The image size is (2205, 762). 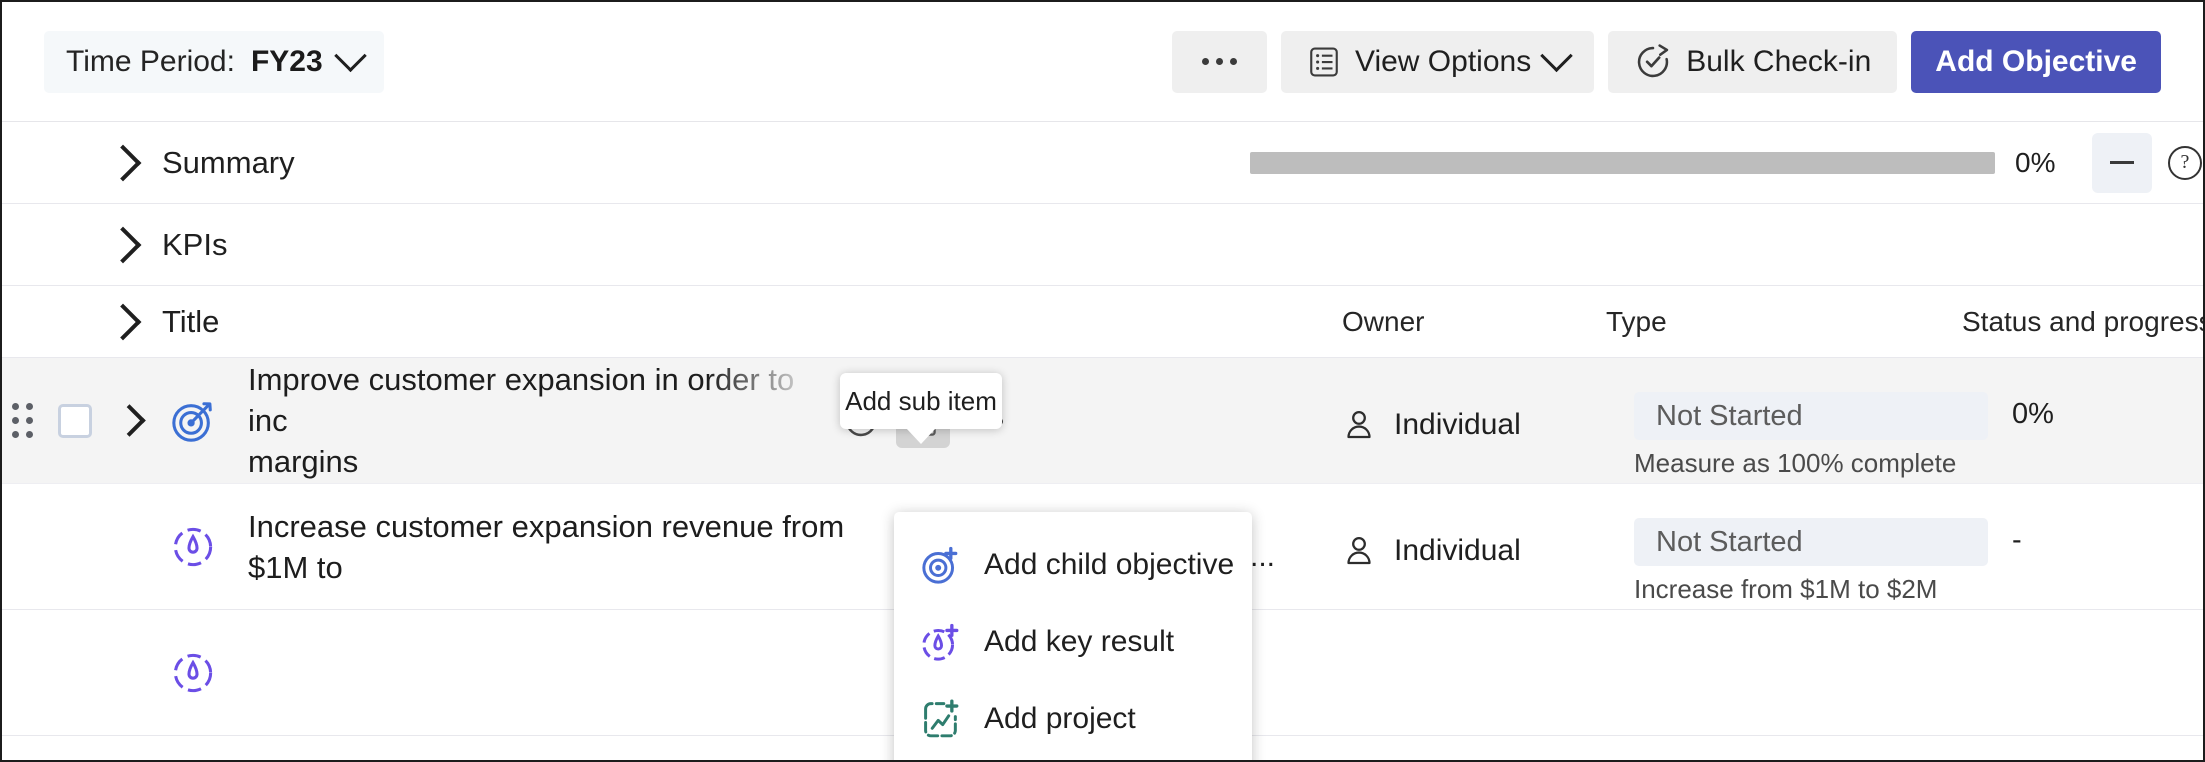 What do you see at coordinates (1102, 245) in the screenshot?
I see `kpis-row: KPIs` at bounding box center [1102, 245].